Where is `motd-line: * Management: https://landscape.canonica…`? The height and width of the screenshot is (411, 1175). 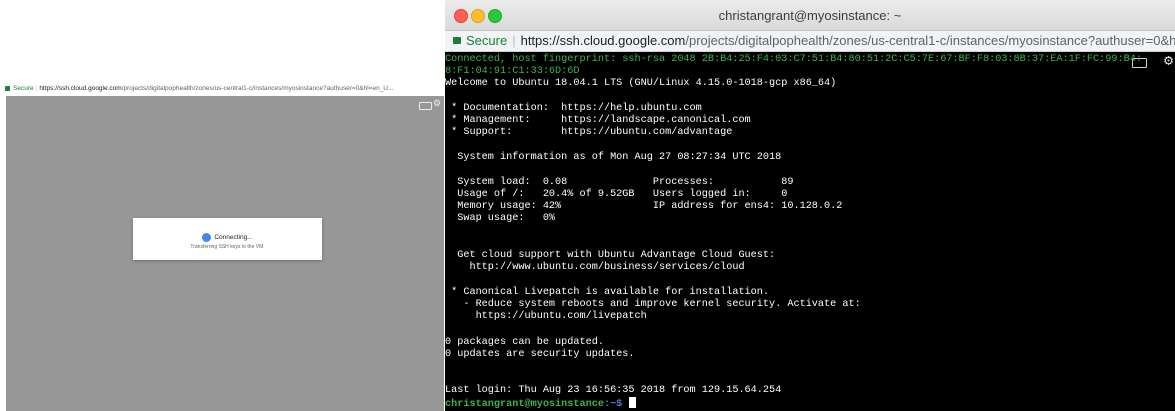 motd-line: * Management: https://landscape.canonica… is located at coordinates (598, 120).